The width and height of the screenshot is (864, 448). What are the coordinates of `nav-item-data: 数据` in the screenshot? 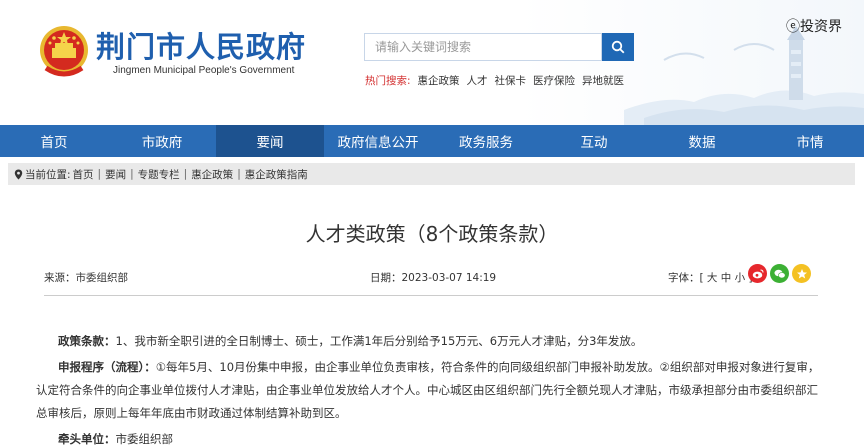 It's located at (702, 141).